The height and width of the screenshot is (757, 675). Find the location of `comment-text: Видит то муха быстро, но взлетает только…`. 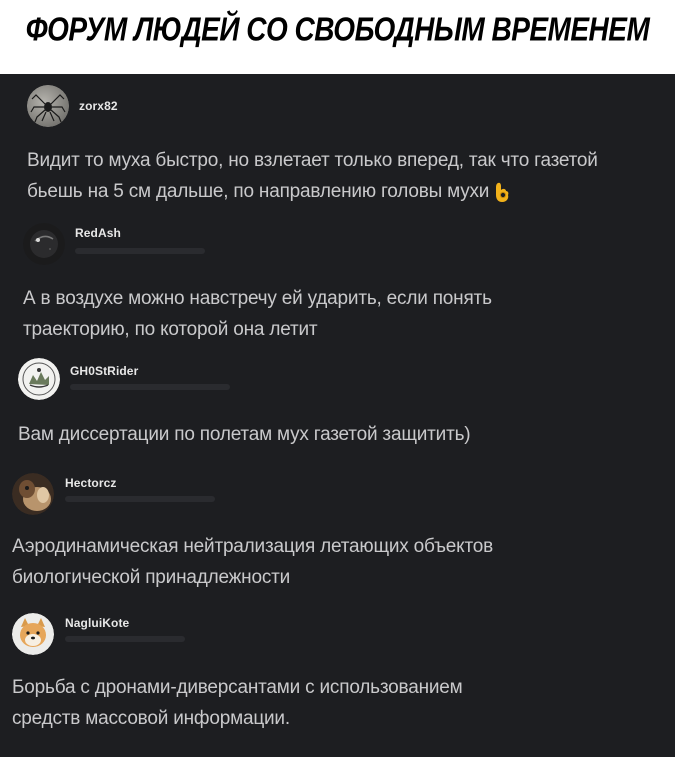

comment-text: Видит то муха быстро, но взлетает только… is located at coordinates (347, 176).